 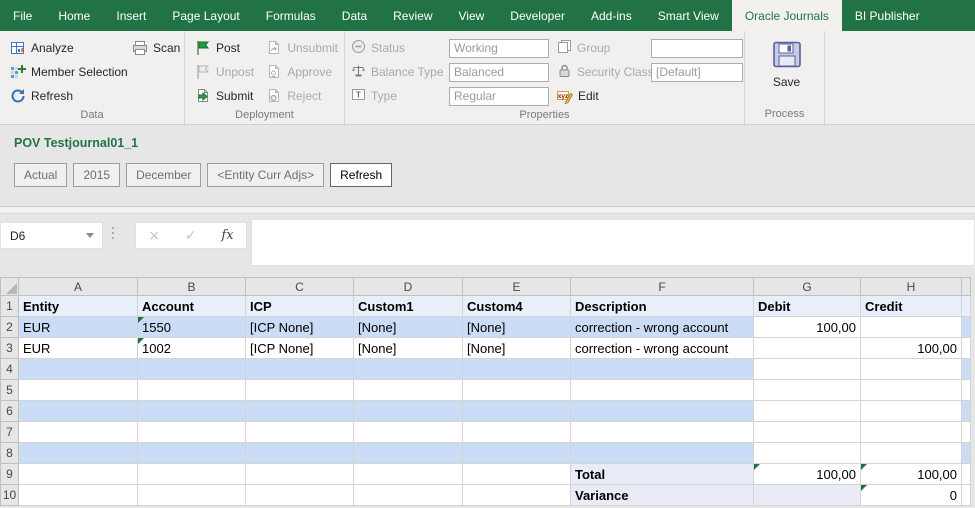 I want to click on cell-E2: [None], so click(x=516, y=327).